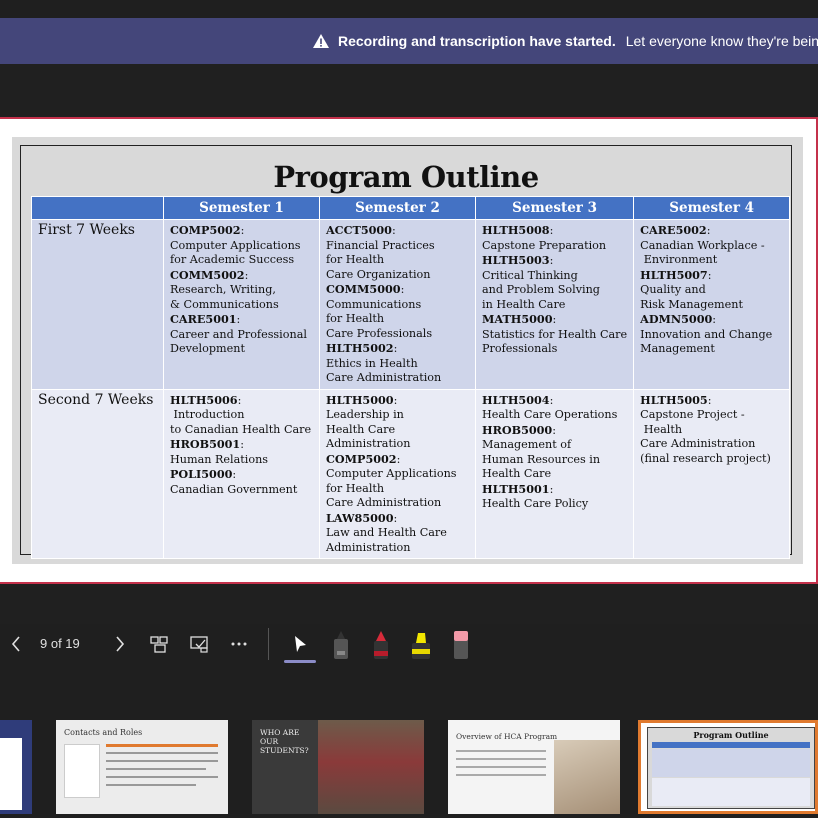 Image resolution: width=818 pixels, height=818 pixels. I want to click on course-code-line: HLTH5007:, so click(711, 276).